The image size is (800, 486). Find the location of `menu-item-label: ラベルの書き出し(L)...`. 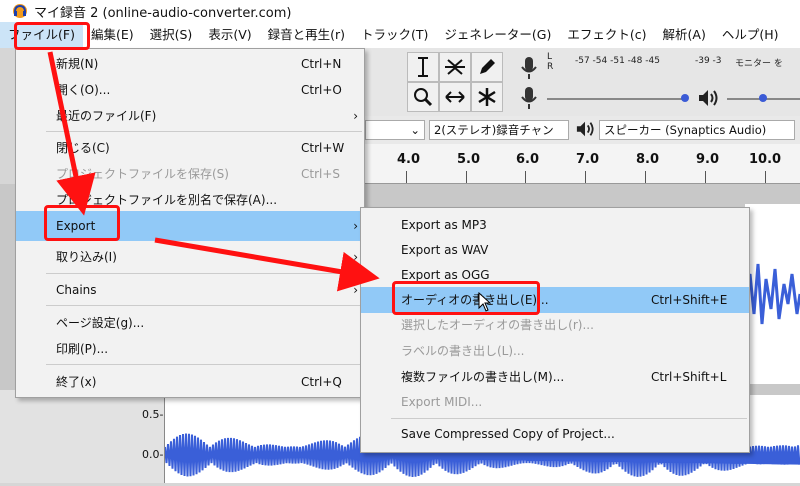

menu-item-label: ラベルの書き出し(L)... is located at coordinates (463, 351).